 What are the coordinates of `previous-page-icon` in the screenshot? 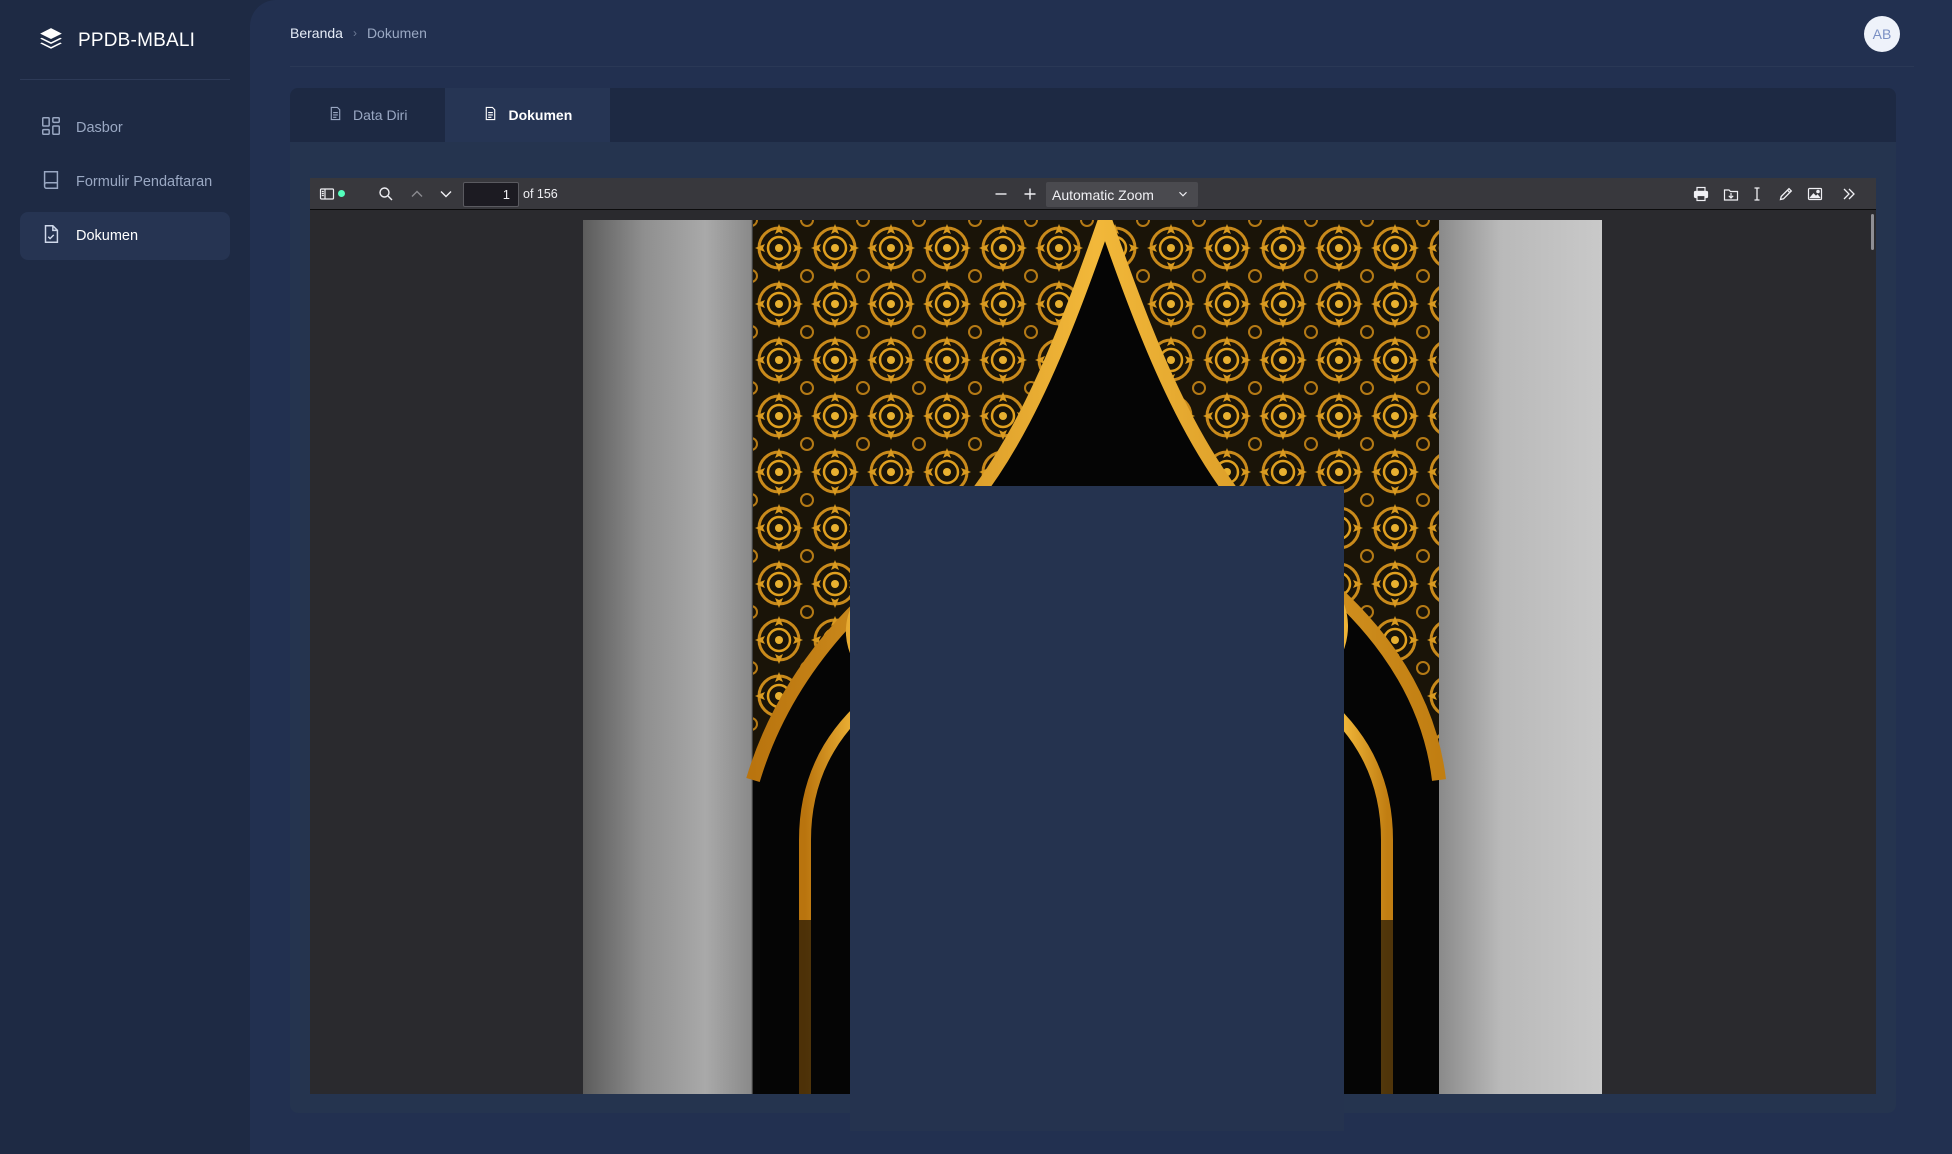 It's located at (417, 194).